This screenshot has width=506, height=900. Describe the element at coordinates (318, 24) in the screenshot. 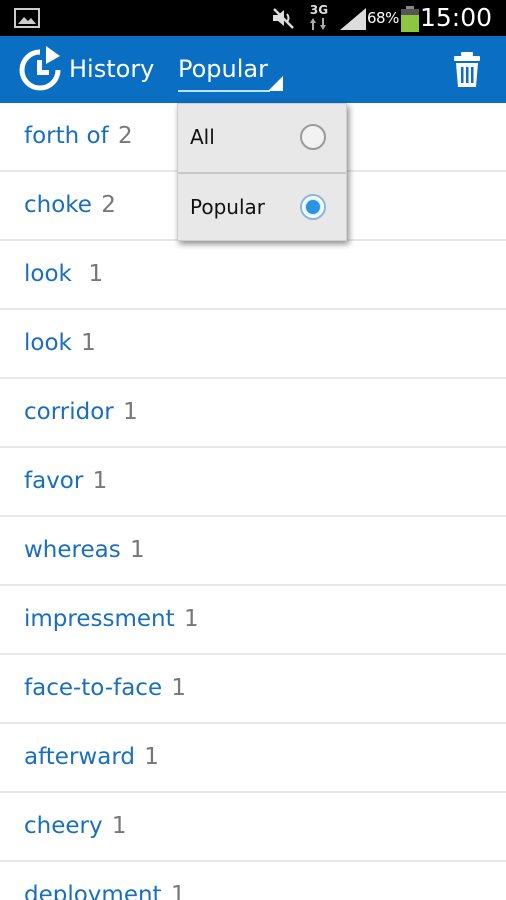

I see `data-arrows-icon` at that location.